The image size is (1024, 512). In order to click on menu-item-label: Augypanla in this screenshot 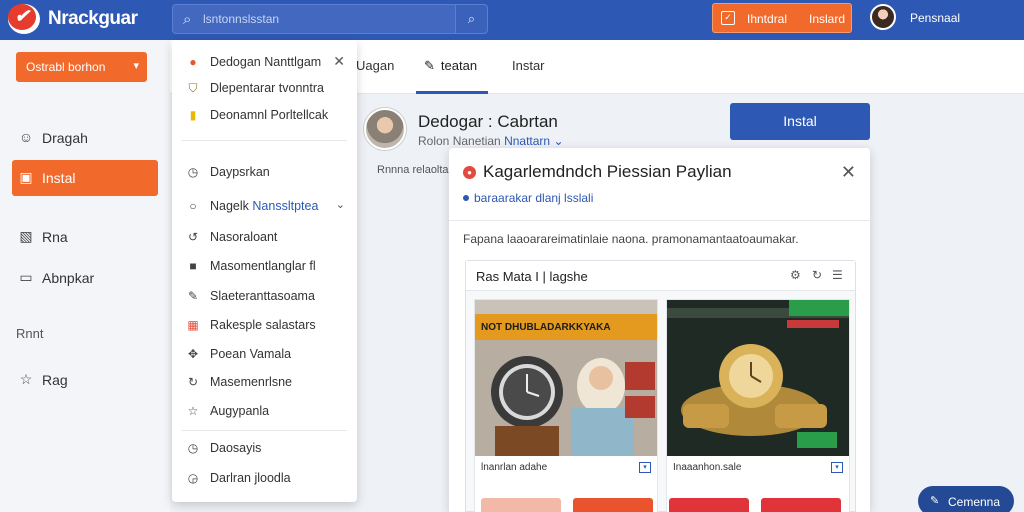, I will do `click(240, 411)`.